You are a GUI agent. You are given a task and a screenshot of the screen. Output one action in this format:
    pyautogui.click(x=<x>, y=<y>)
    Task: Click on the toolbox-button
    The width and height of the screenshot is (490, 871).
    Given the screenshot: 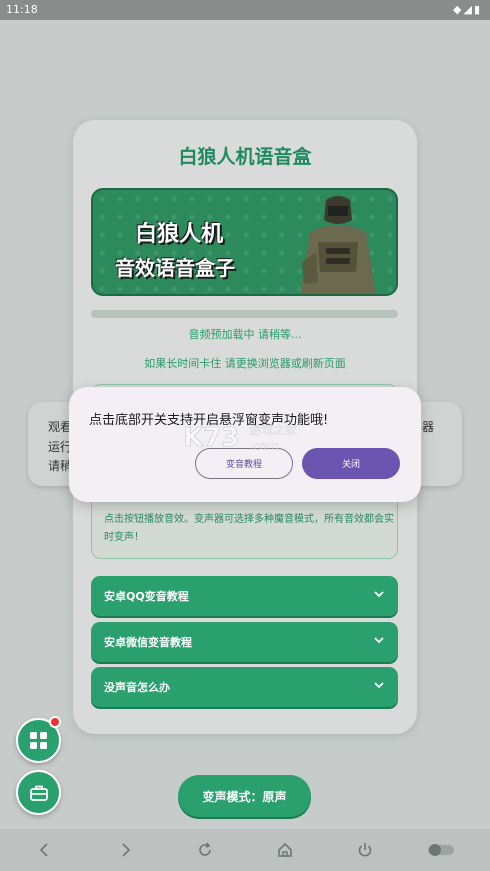 What is the action you would take?
    pyautogui.click(x=38, y=792)
    